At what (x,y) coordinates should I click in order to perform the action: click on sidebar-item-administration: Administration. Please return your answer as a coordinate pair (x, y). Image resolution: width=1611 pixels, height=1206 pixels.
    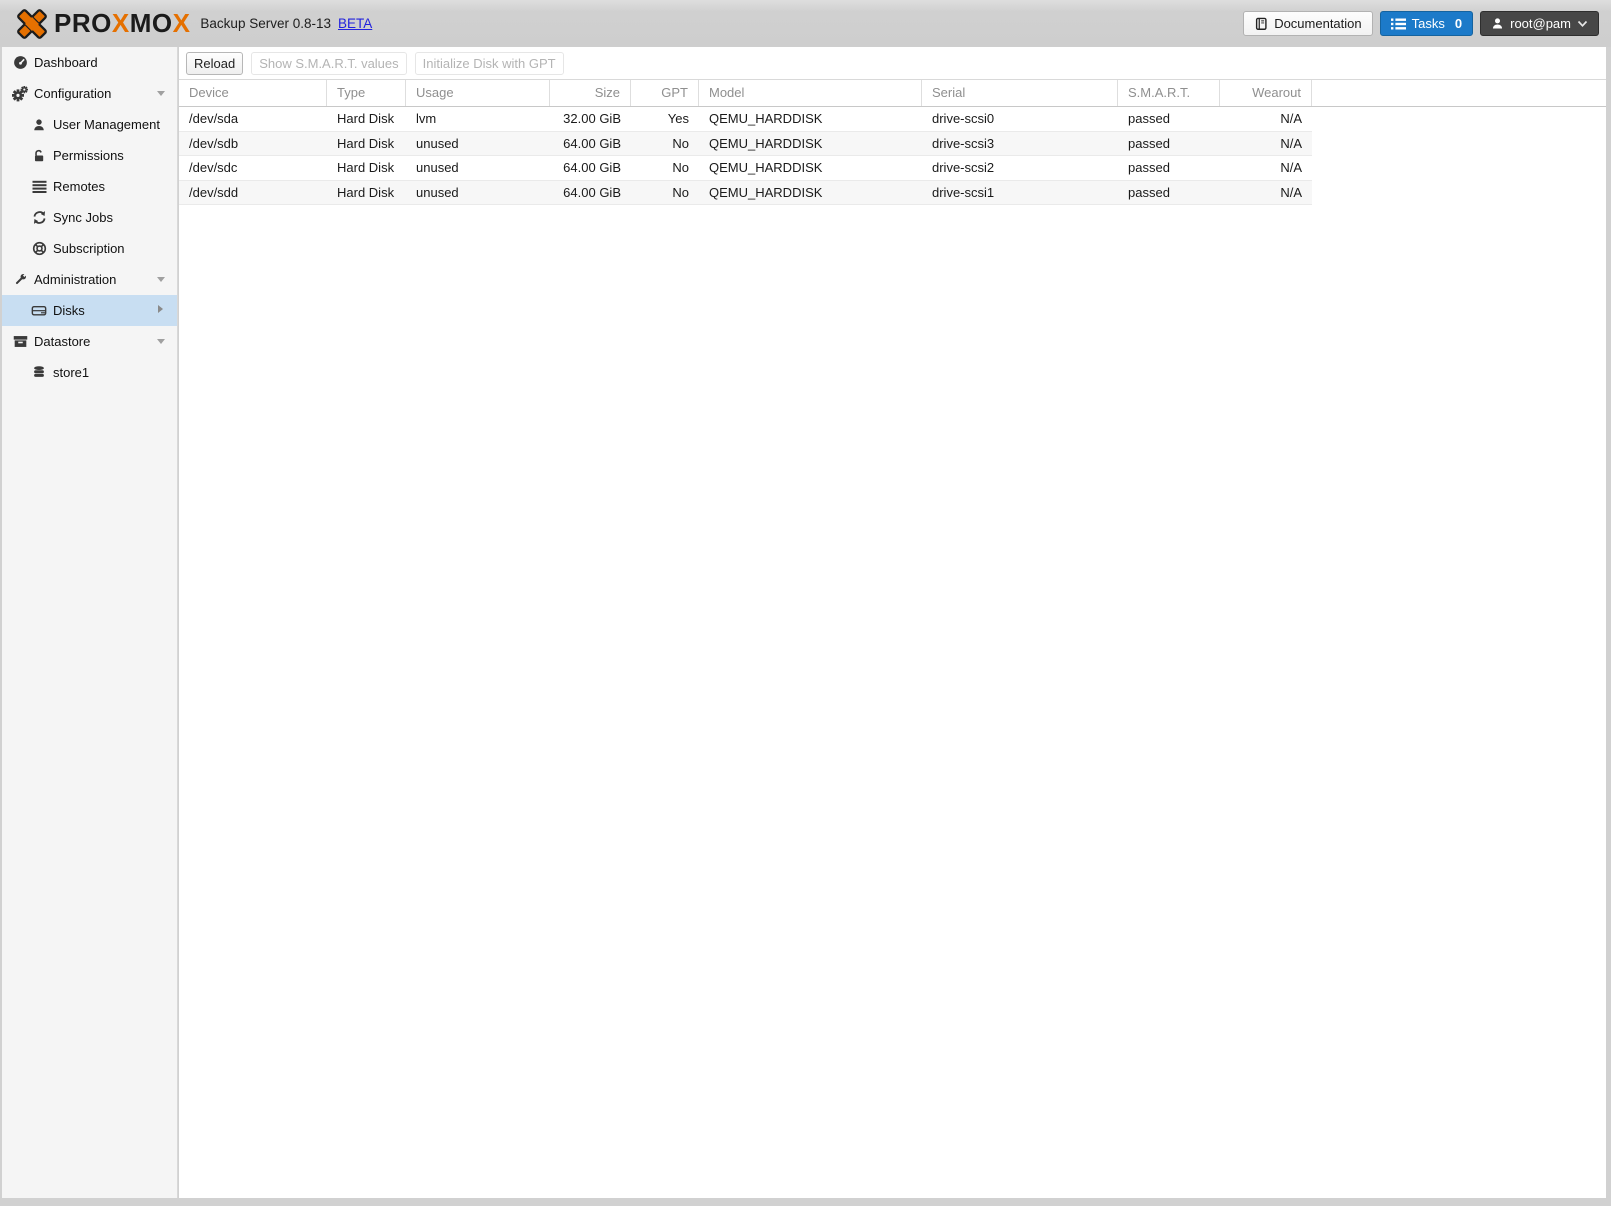
    Looking at the image, I should click on (89, 279).